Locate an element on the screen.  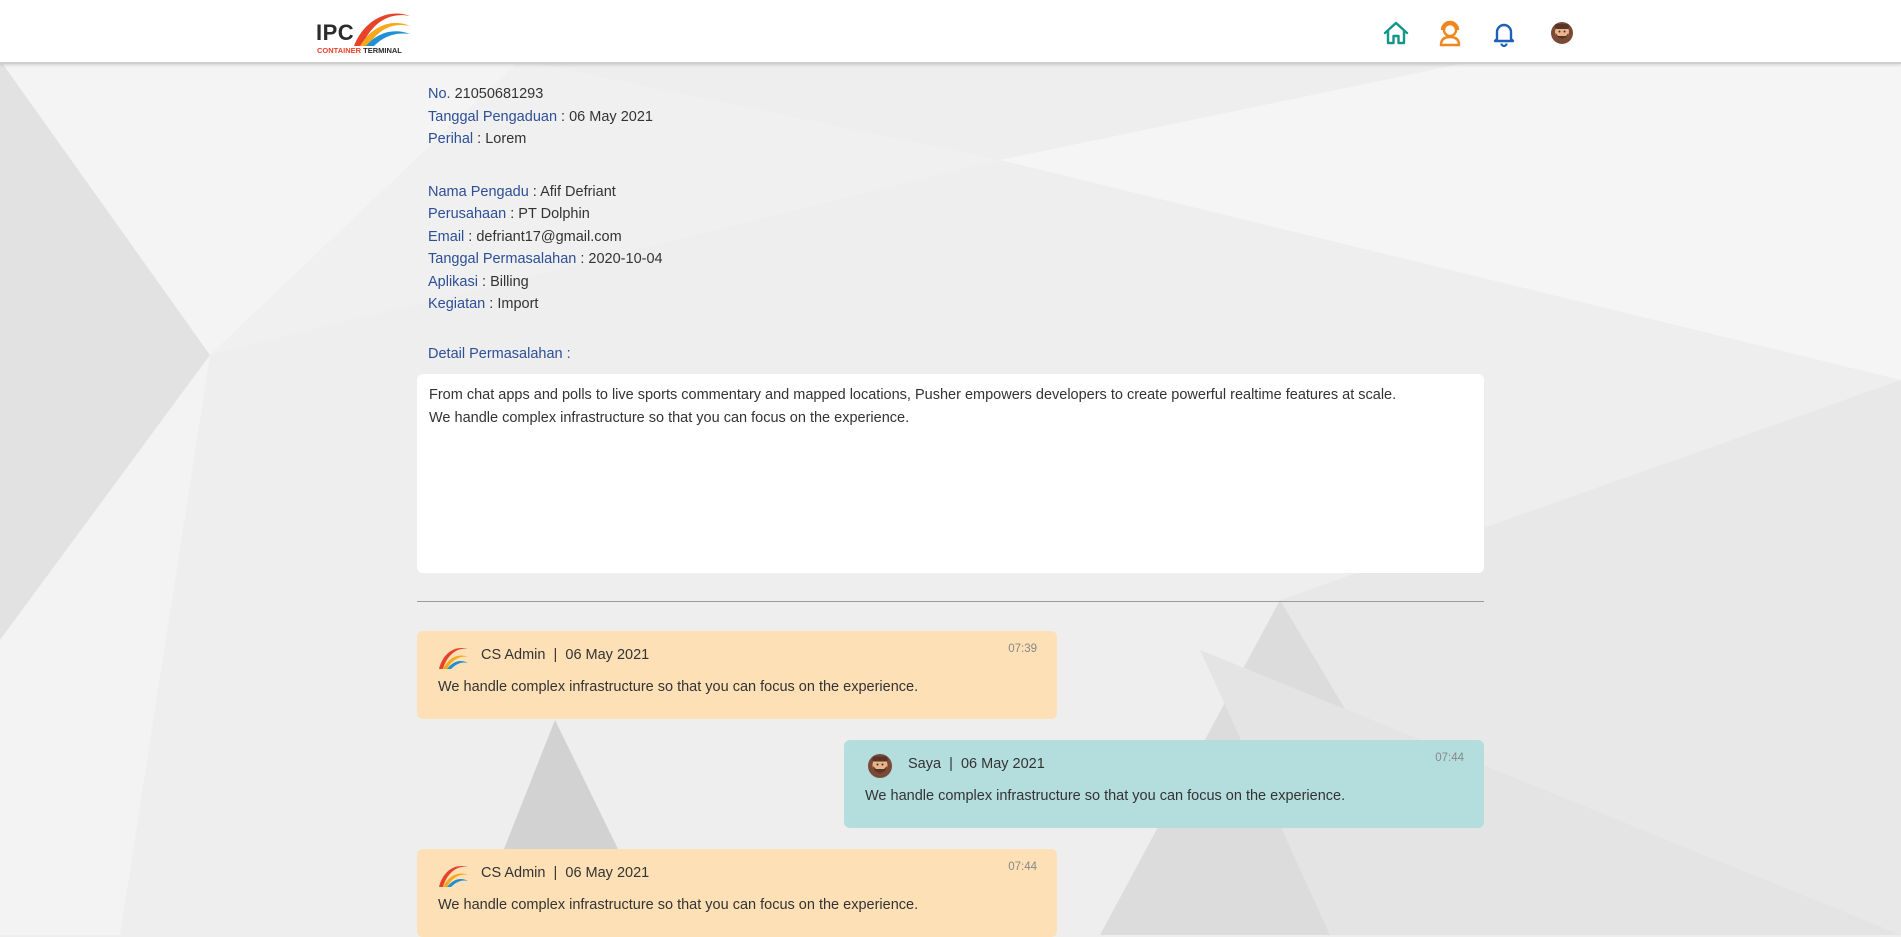
home-icon is located at coordinates (1396, 33).